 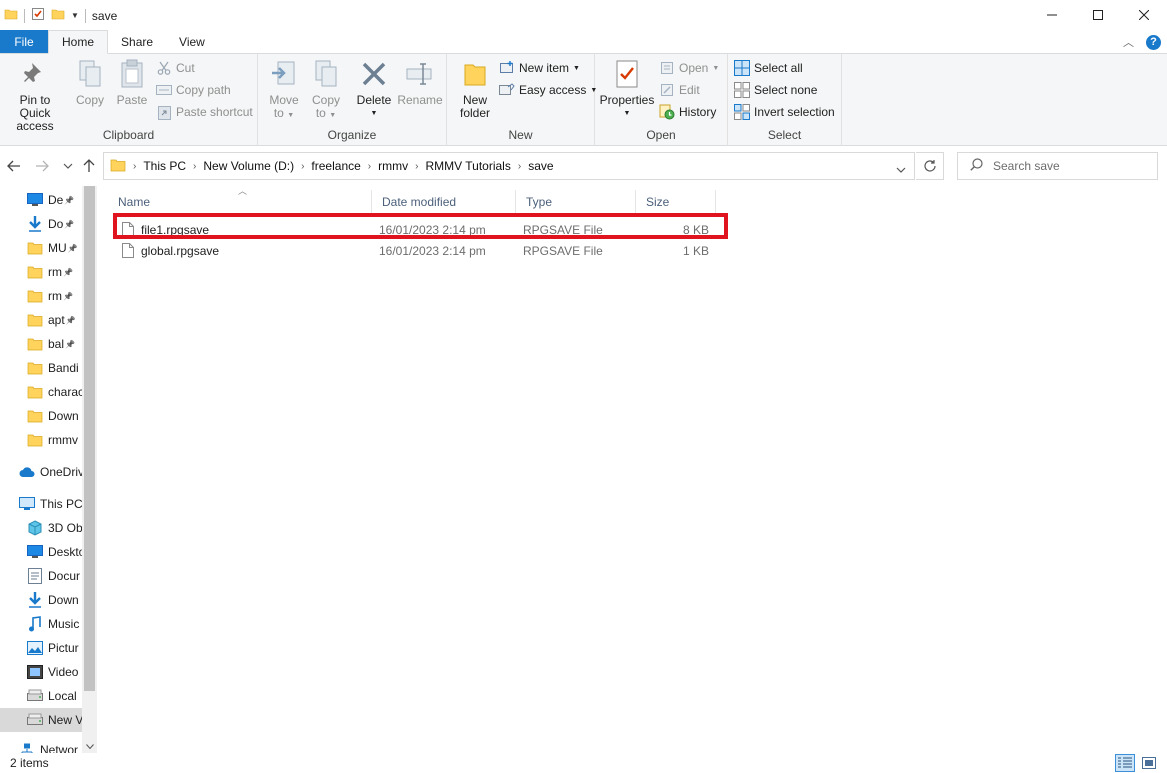 I want to click on download-icon, so click(x=35, y=600).